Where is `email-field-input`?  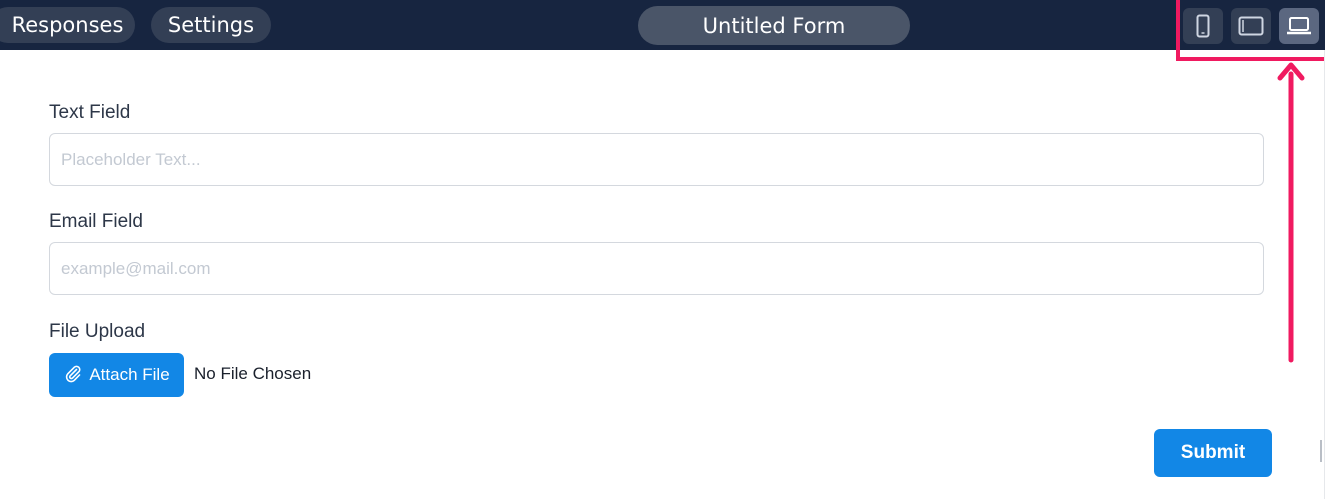 email-field-input is located at coordinates (656, 268).